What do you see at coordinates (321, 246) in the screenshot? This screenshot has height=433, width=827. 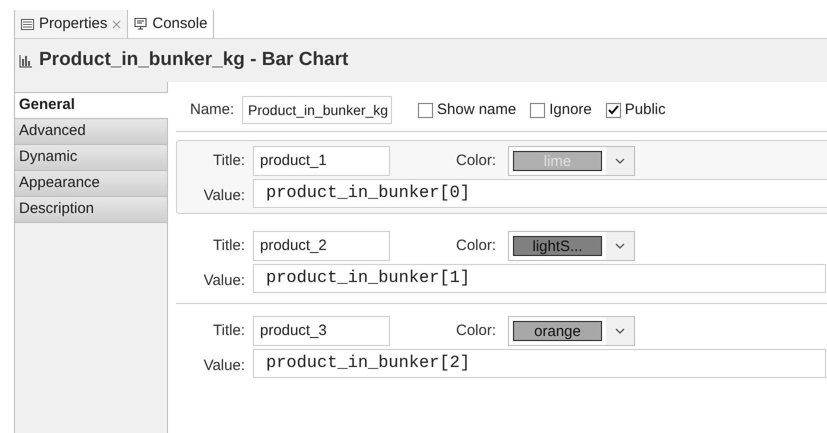 I see `title-field: product_2` at bounding box center [321, 246].